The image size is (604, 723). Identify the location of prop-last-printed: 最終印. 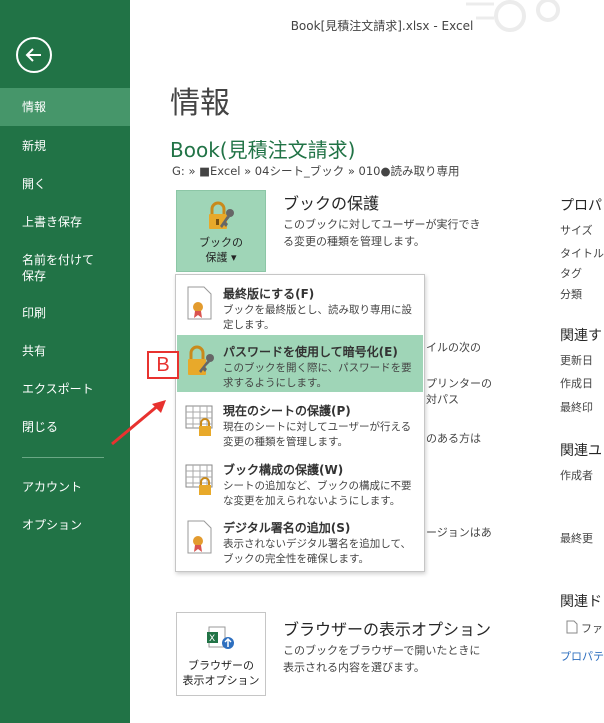
(576, 407).